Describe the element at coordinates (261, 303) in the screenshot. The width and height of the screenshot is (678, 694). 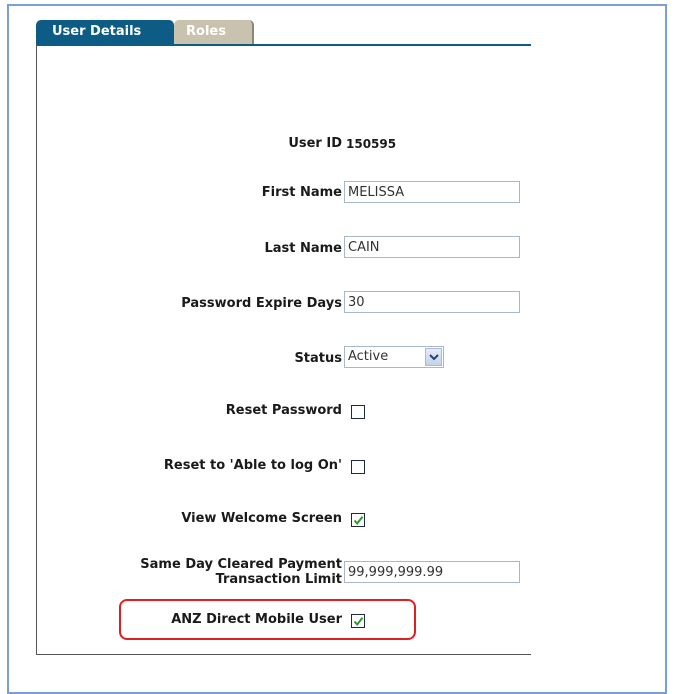
I see `password-expire-days-label: Password Expire Days` at that location.